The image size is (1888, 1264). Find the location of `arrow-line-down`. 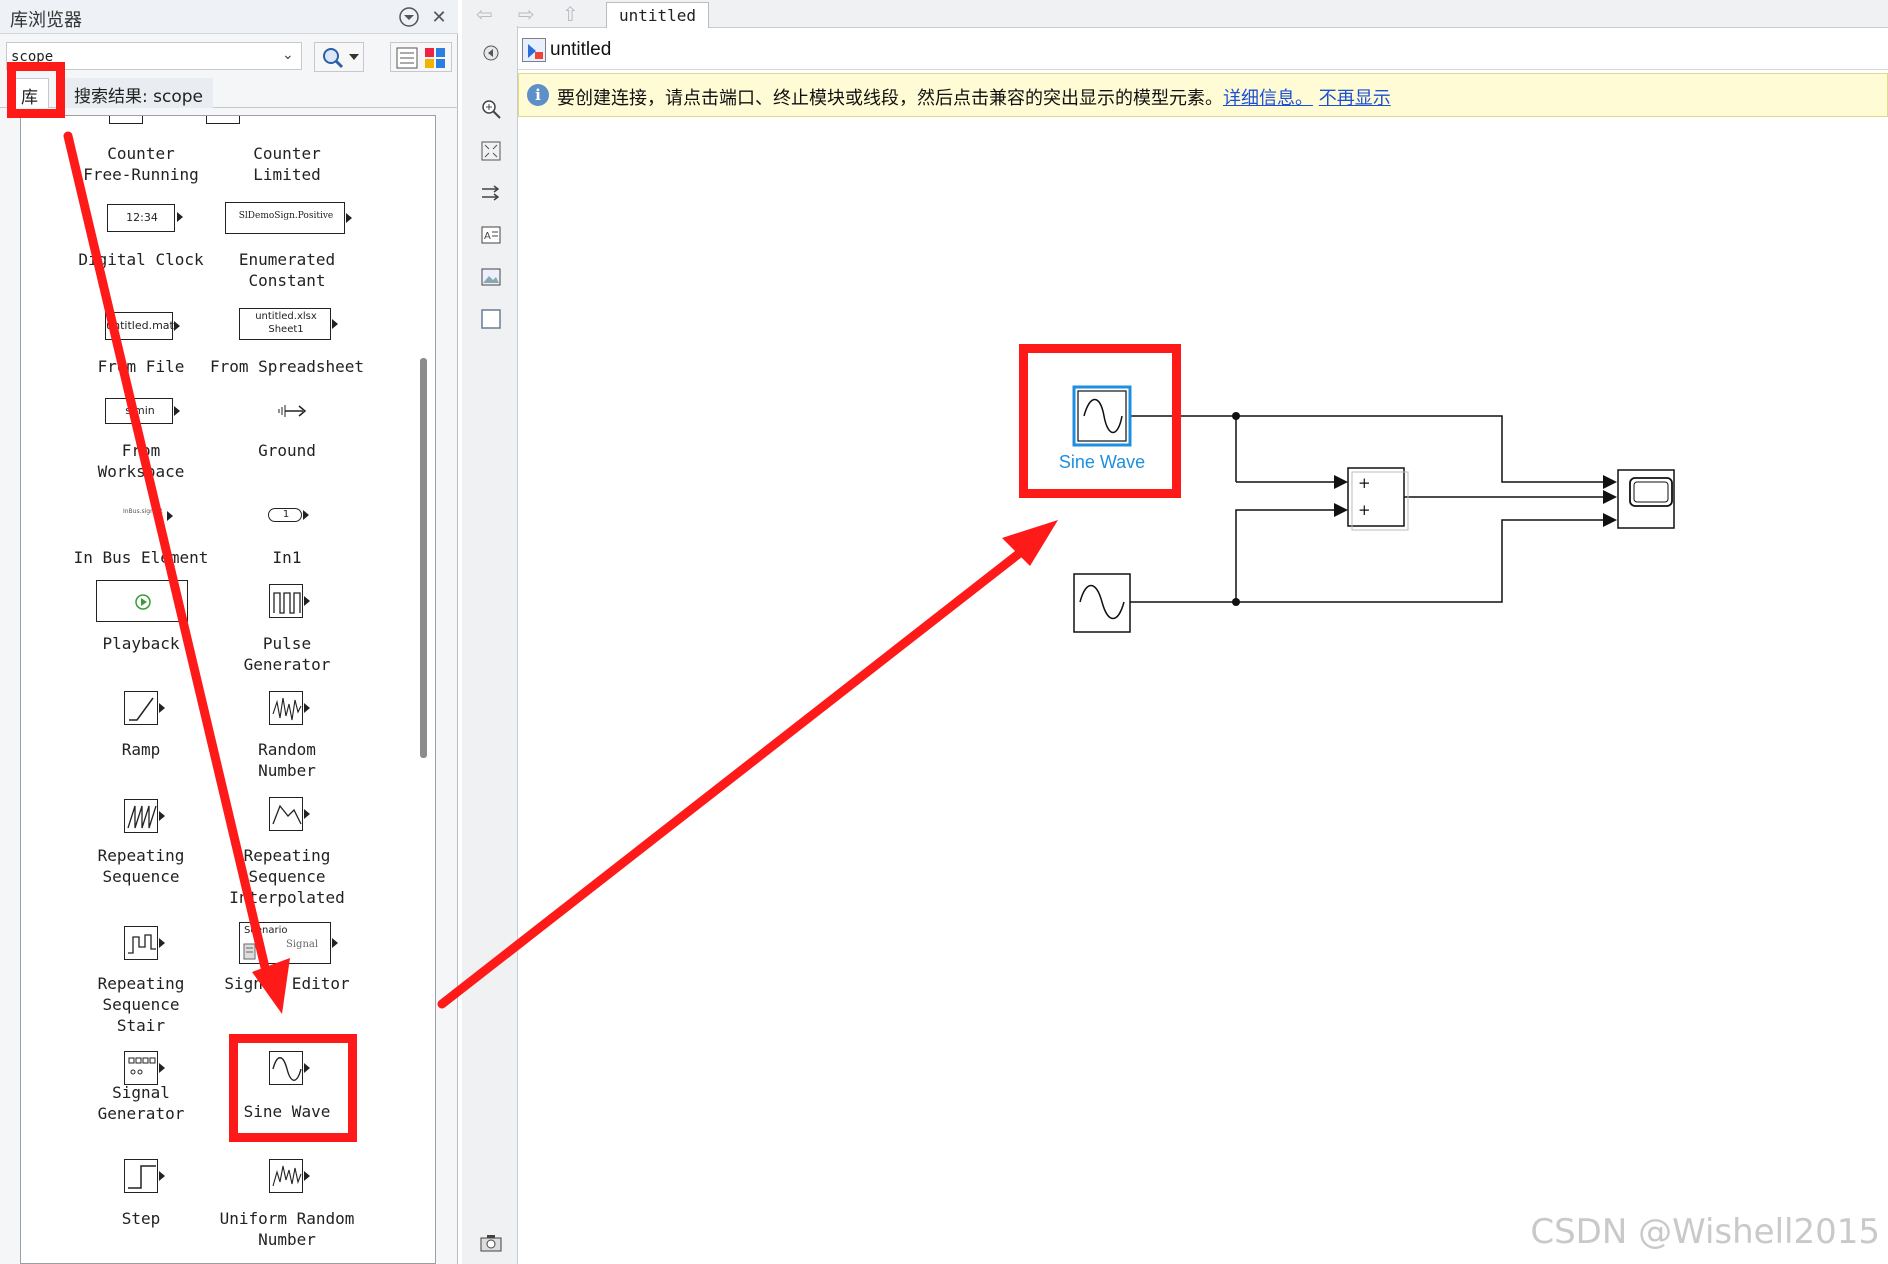

arrow-line-down is located at coordinates (168, 558).